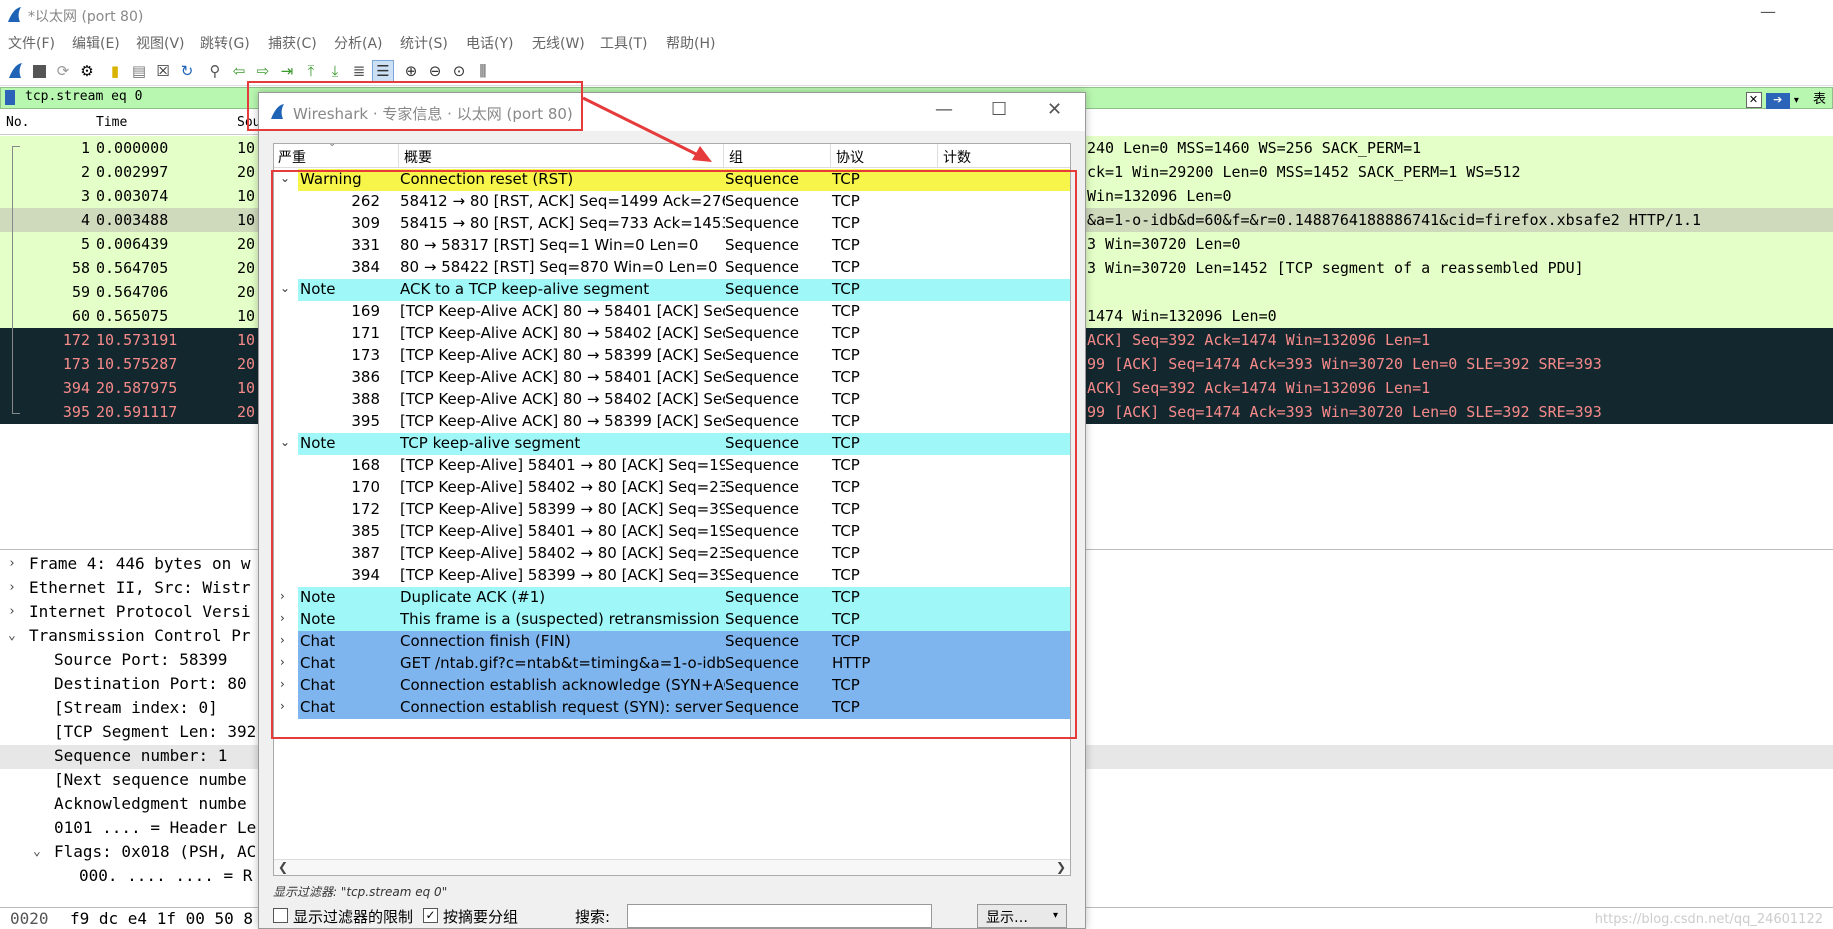 This screenshot has height=929, width=1833. Describe the element at coordinates (137, 340) in the screenshot. I see `packet-time: 10.573191` at that location.